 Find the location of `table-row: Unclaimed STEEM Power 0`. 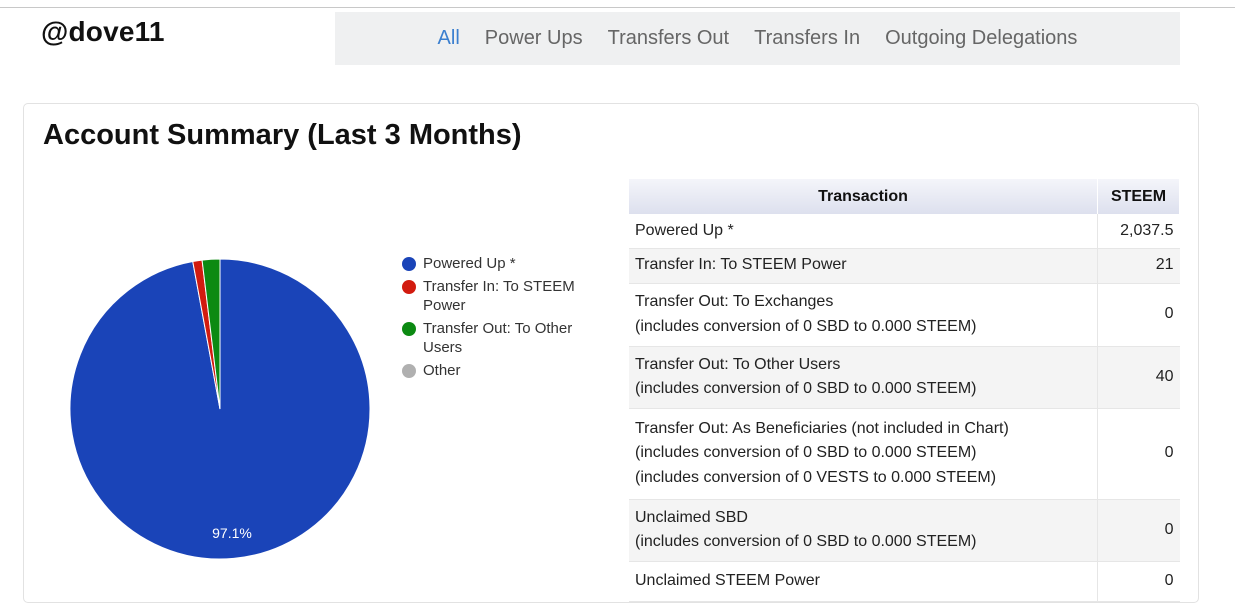

table-row: Unclaimed STEEM Power 0 is located at coordinates (904, 581).